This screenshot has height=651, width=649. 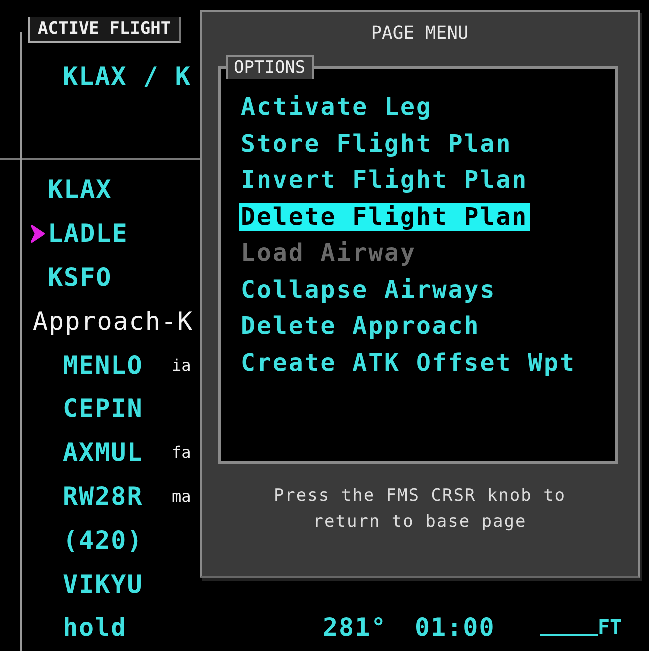 I want to click on waypoint-name: AXMUL, so click(x=103, y=453).